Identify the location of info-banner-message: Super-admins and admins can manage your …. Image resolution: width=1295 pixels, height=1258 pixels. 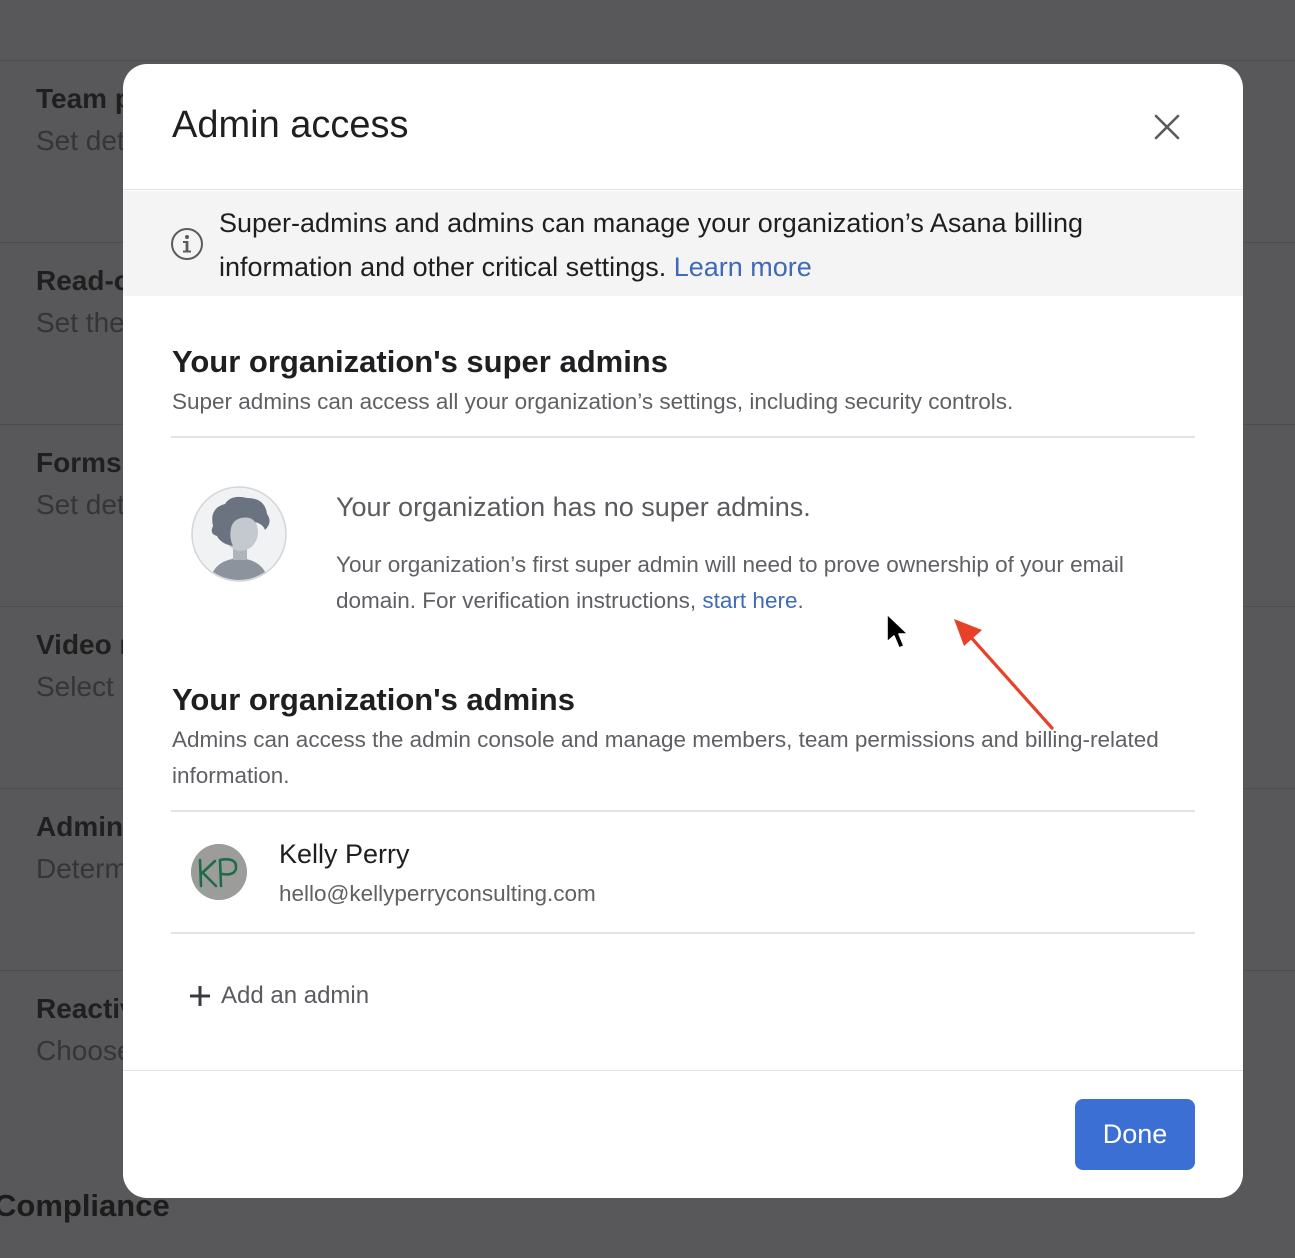
(651, 245).